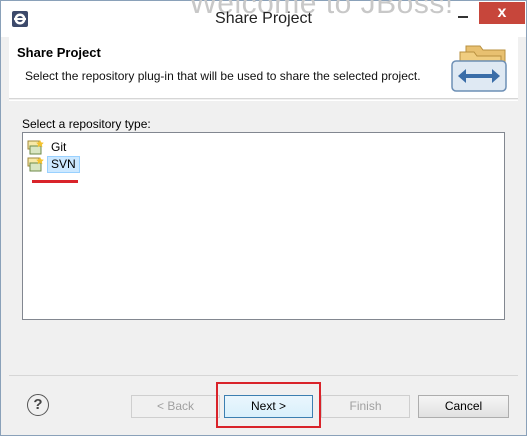  I want to click on close-button: x, so click(502, 13).